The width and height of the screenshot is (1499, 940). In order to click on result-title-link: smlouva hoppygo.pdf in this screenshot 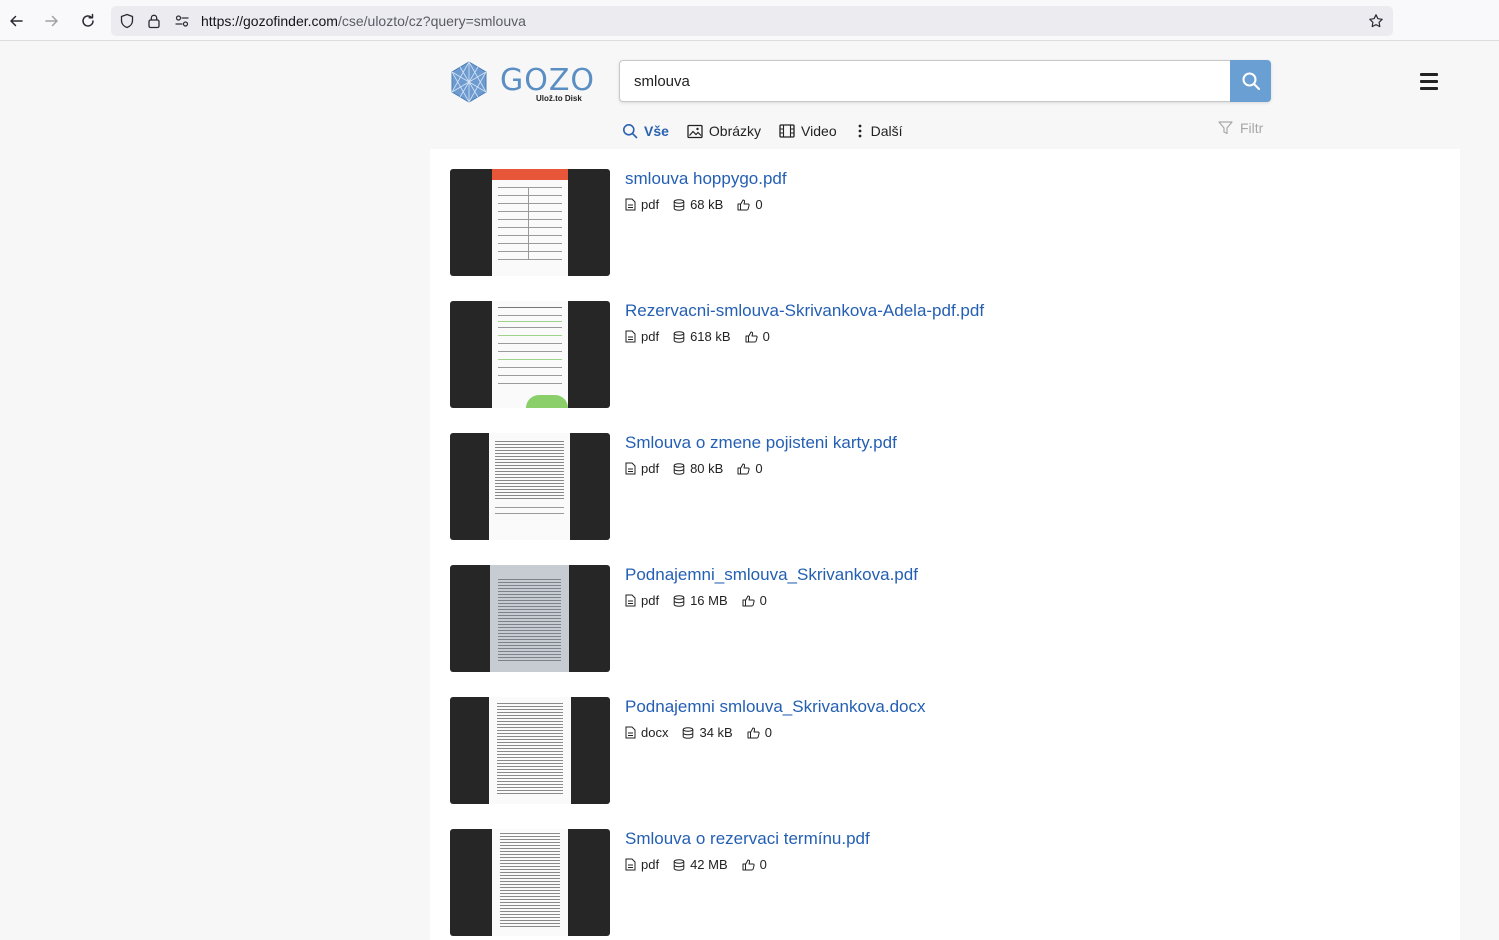, I will do `click(706, 179)`.